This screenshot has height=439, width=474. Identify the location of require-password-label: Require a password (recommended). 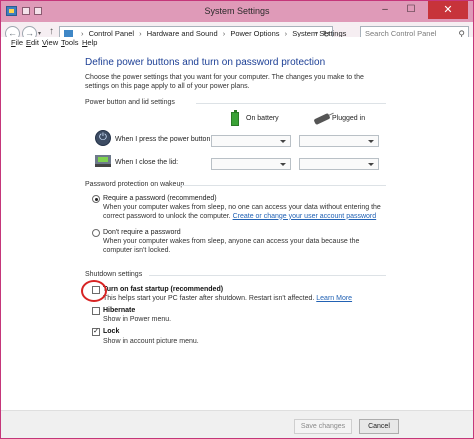
(160, 198).